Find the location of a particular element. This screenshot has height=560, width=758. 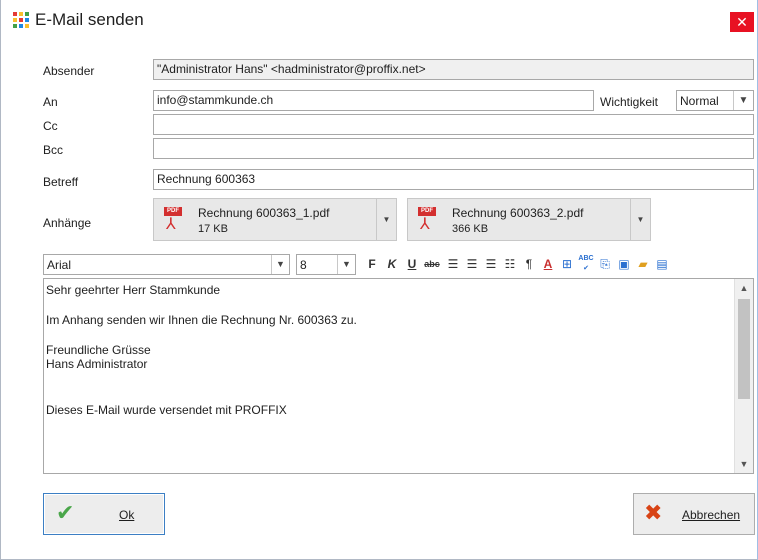

font-size-select: 8 ▼ is located at coordinates (326, 264).